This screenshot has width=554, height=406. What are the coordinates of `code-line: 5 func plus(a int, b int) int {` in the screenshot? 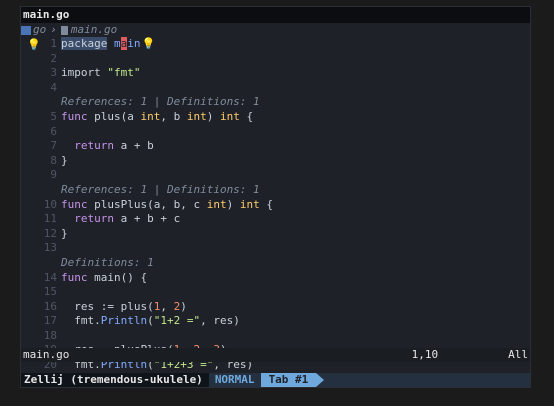 It's located at (275, 117).